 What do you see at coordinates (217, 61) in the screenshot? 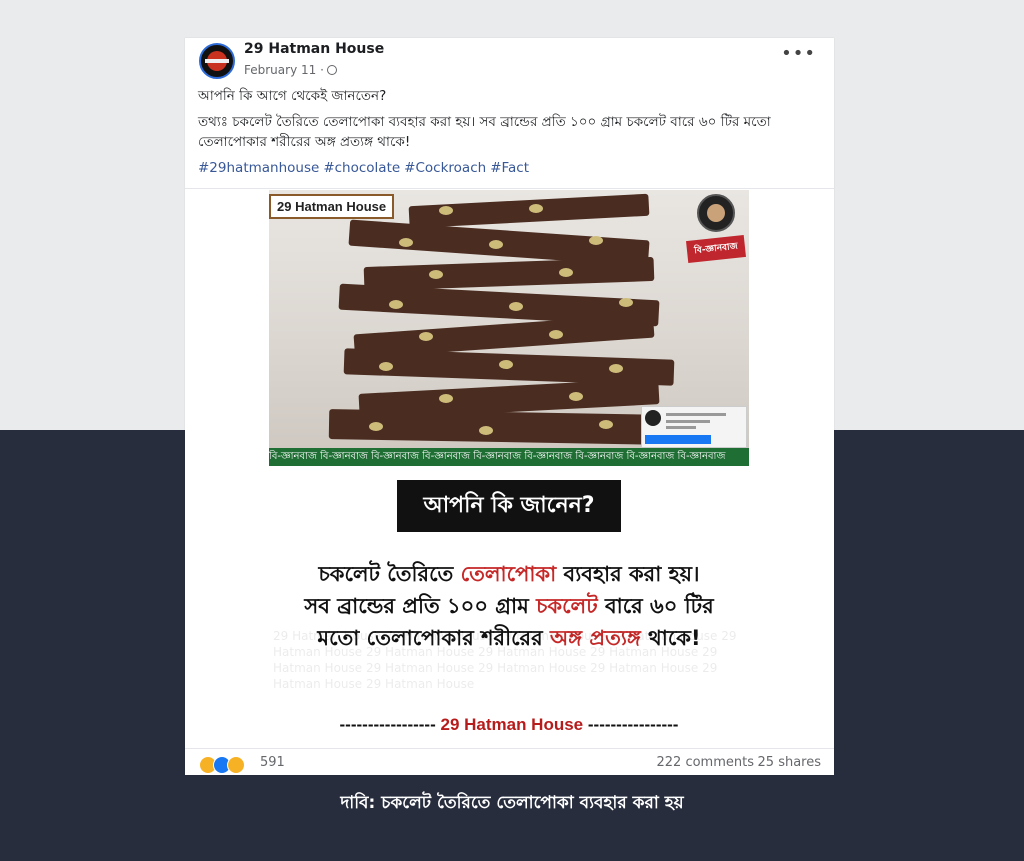
I see `page-avatar` at bounding box center [217, 61].